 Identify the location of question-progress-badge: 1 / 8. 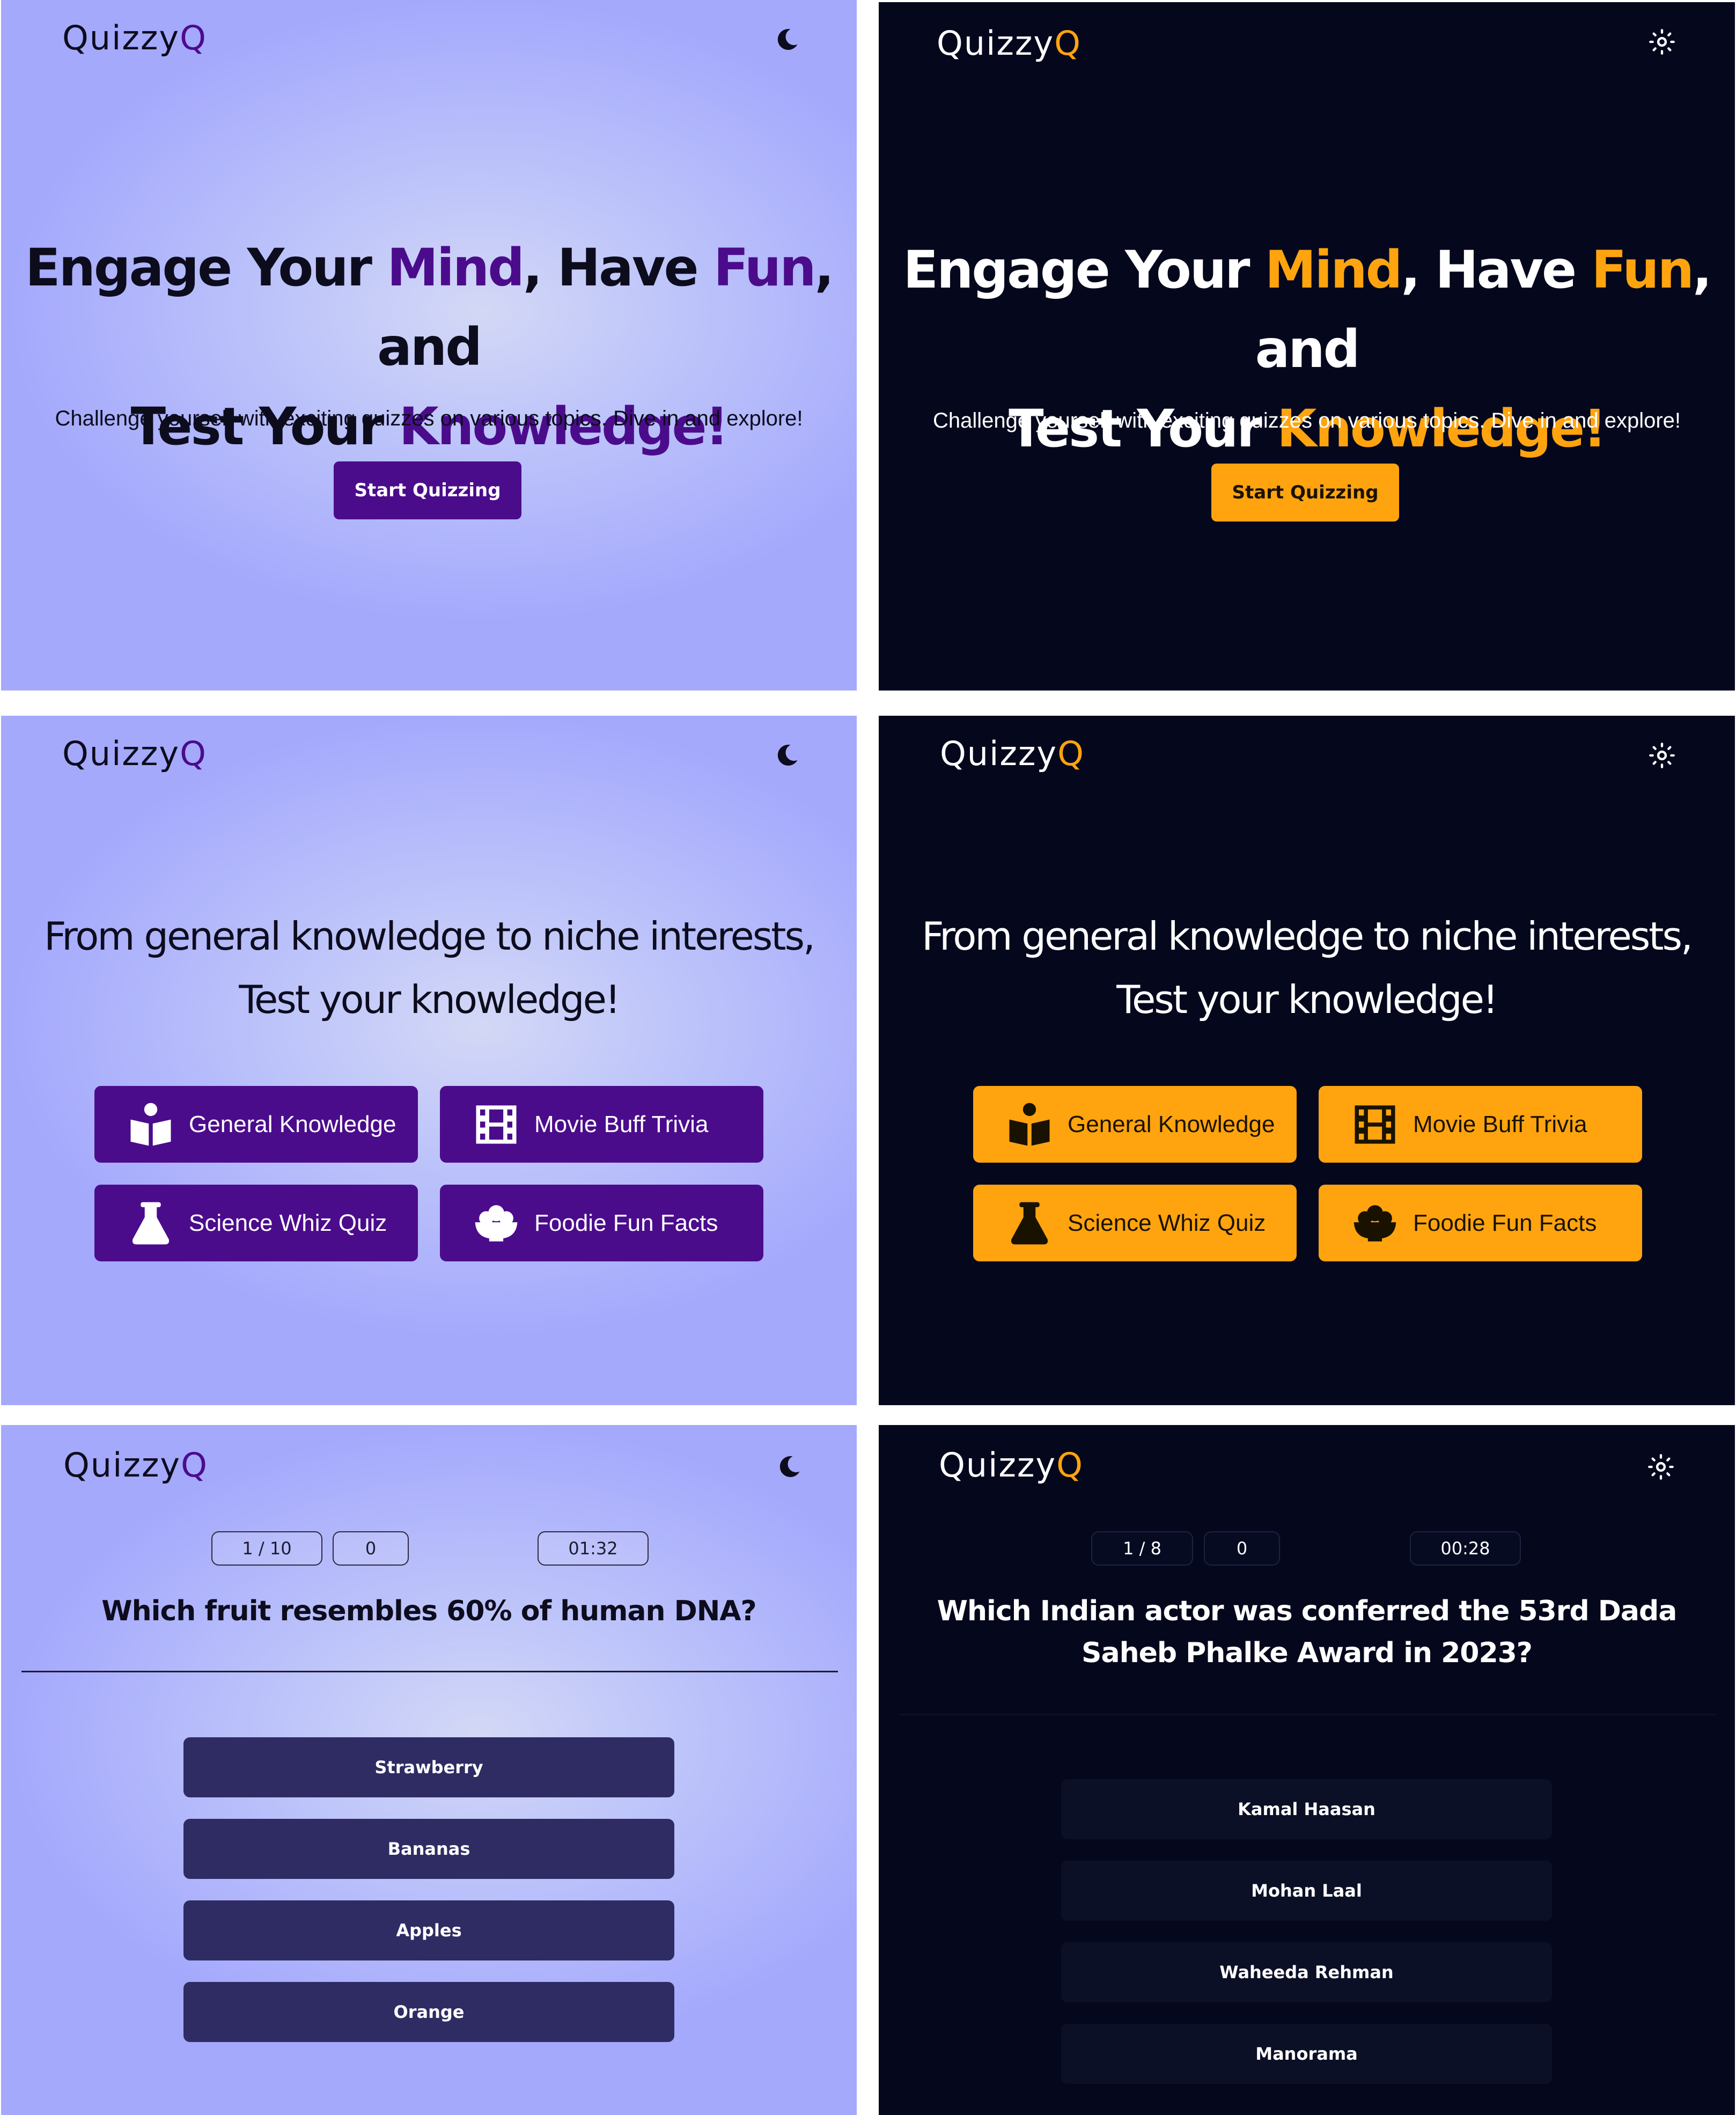
(1142, 1548).